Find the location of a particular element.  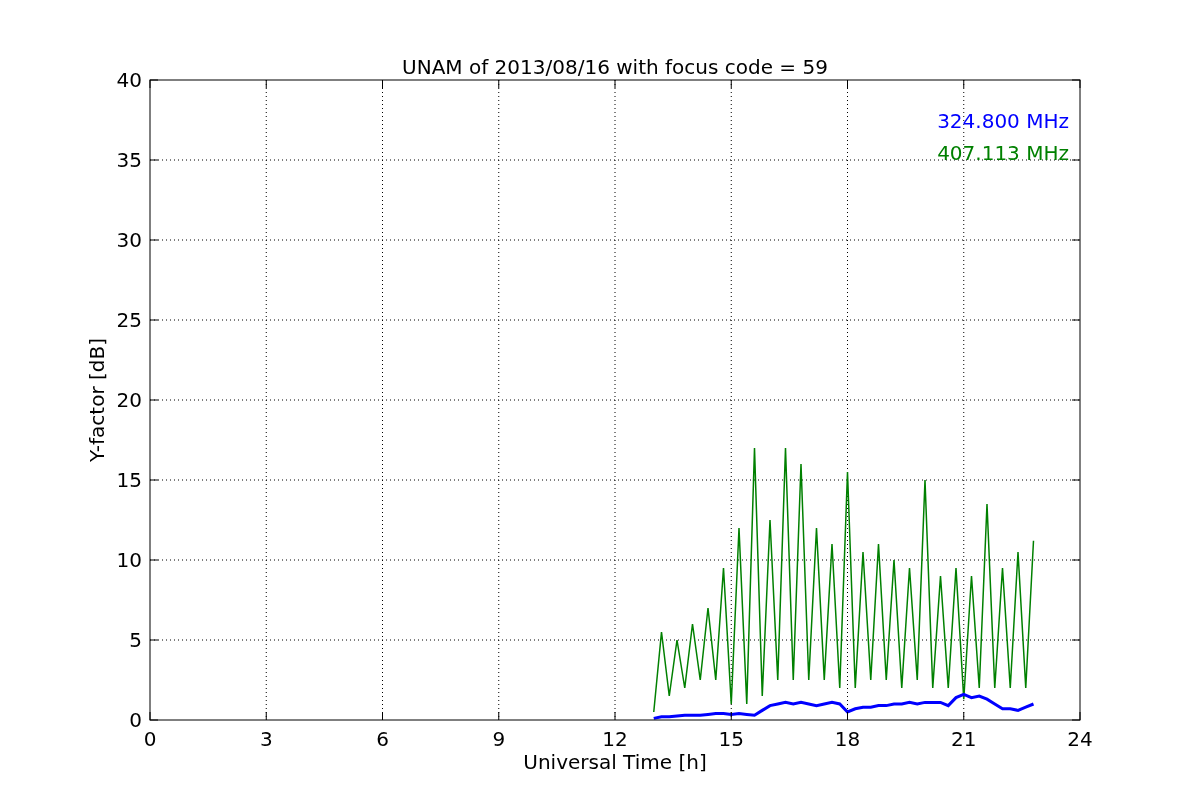

tick-label: 30 is located at coordinates (129, 240).